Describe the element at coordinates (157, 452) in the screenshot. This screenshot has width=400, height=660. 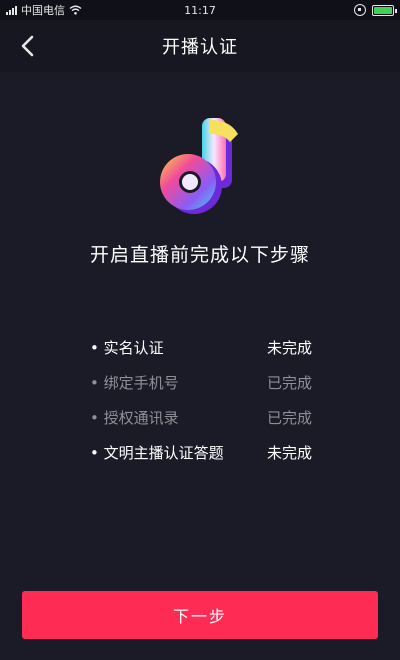
I see `step-label: 文明主播认证答题` at that location.